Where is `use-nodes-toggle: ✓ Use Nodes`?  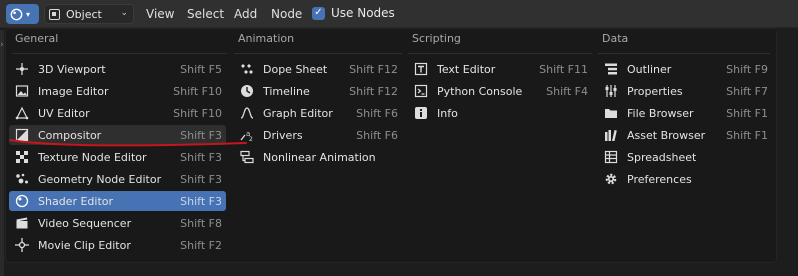
use-nodes-toggle: ✓ Use Nodes is located at coordinates (353, 13).